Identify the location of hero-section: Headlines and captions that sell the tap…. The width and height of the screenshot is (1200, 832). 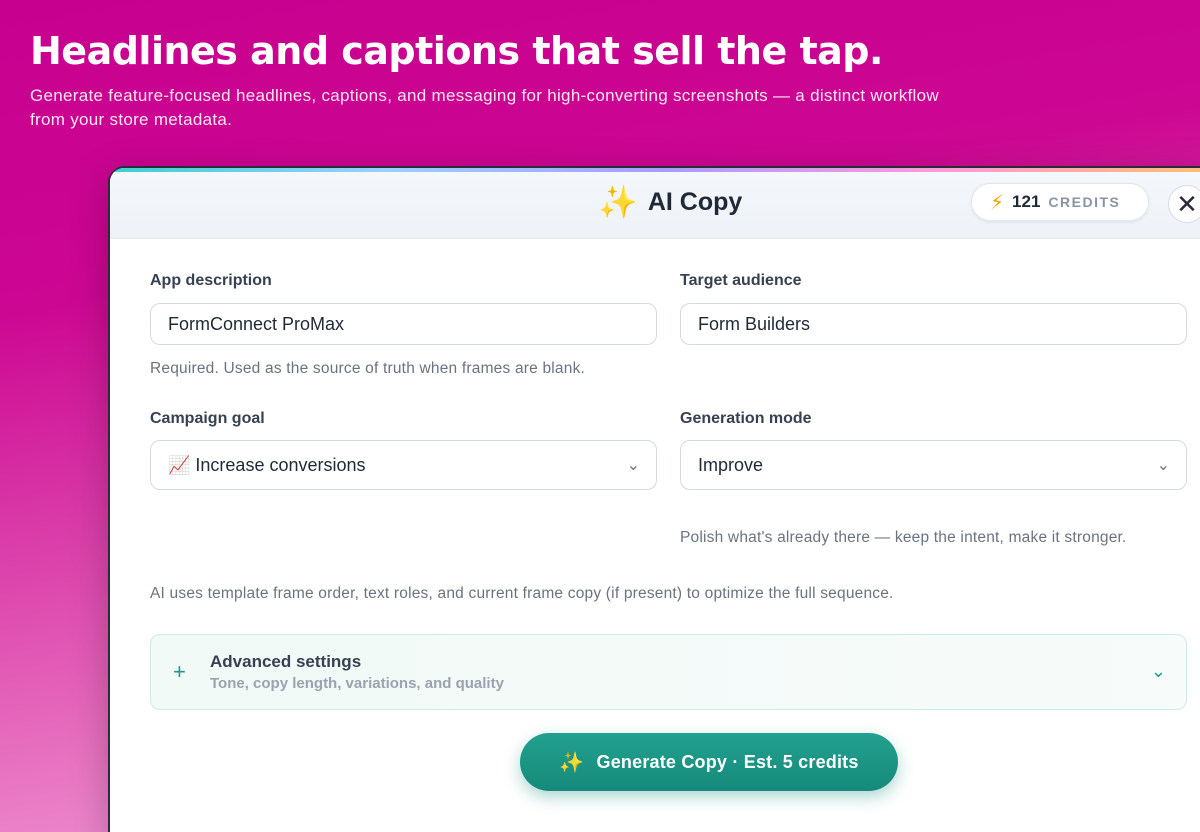
(490, 80).